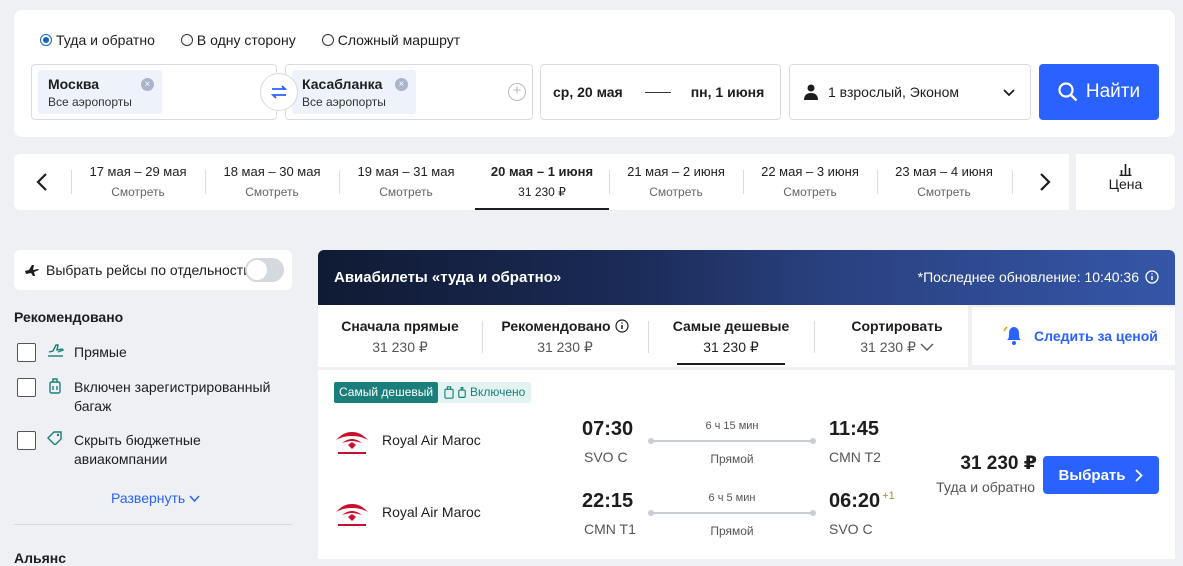 The width and height of the screenshot is (1183, 566). I want to click on sort-dropdown: Сортировать 31 230 ₽, so click(897, 336).